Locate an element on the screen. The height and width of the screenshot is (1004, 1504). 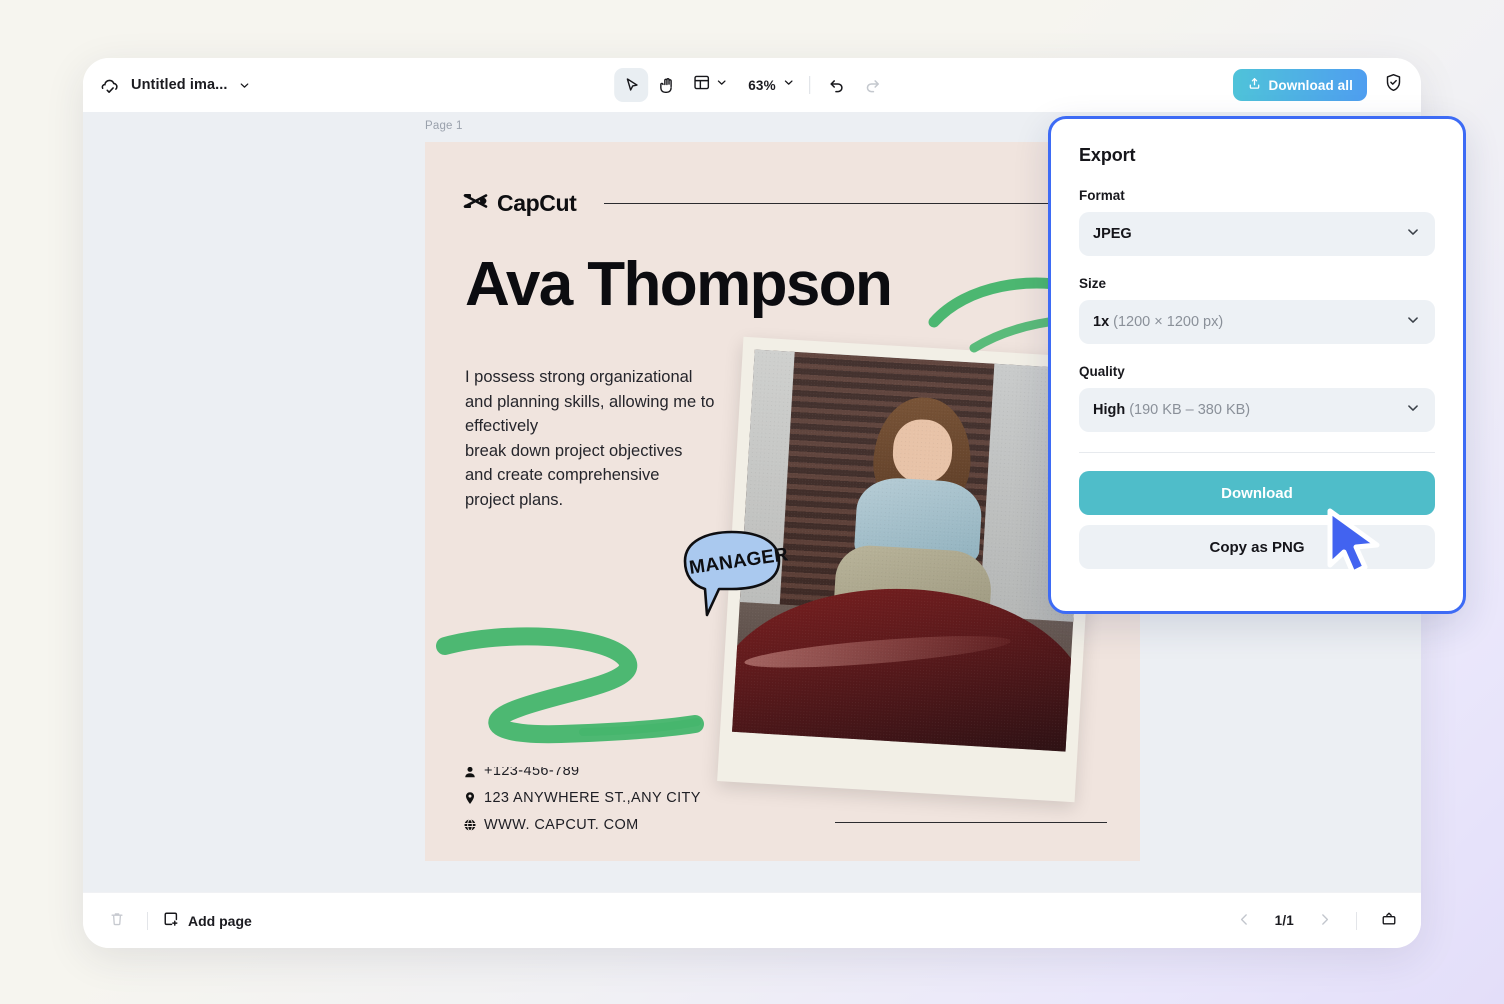
export-modal-title: Export is located at coordinates (1107, 155).